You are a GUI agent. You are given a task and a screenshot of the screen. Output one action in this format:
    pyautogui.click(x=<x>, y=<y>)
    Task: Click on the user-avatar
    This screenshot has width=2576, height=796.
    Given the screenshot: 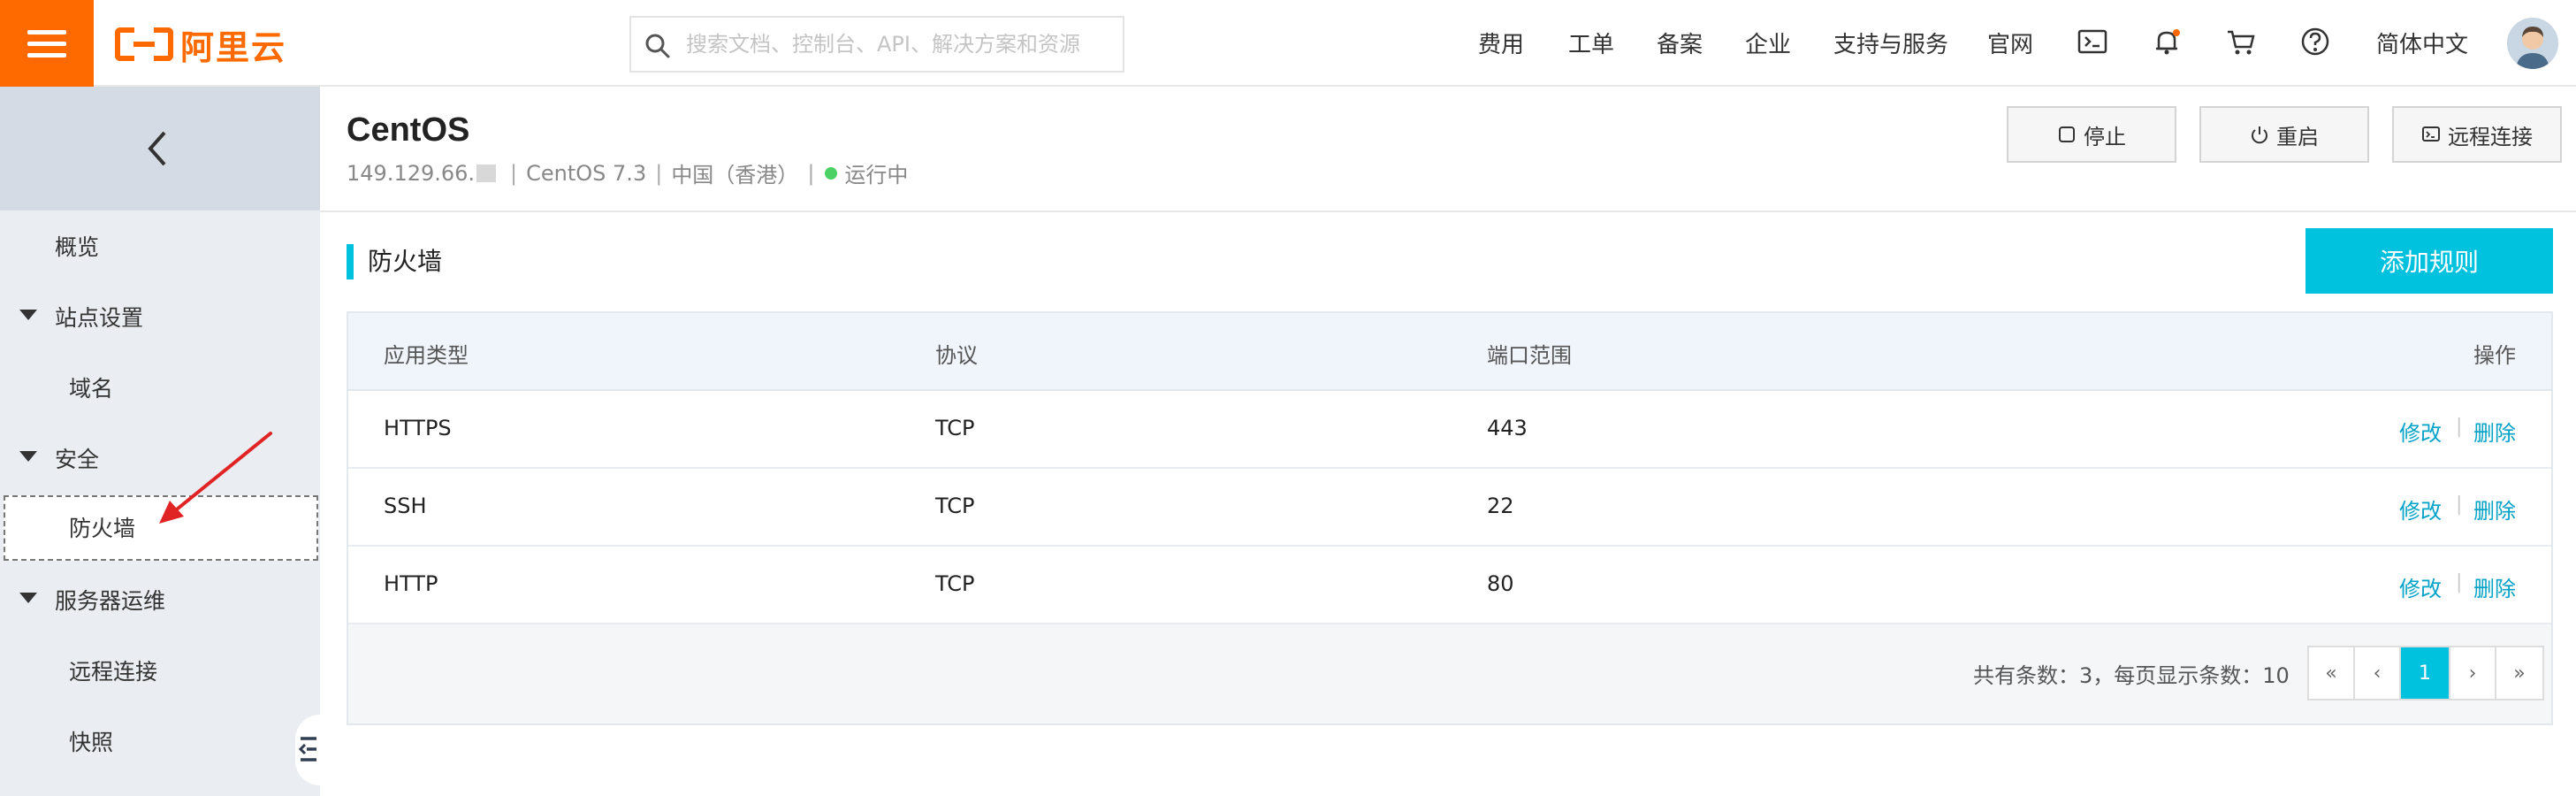 What is the action you would take?
    pyautogui.click(x=2532, y=43)
    